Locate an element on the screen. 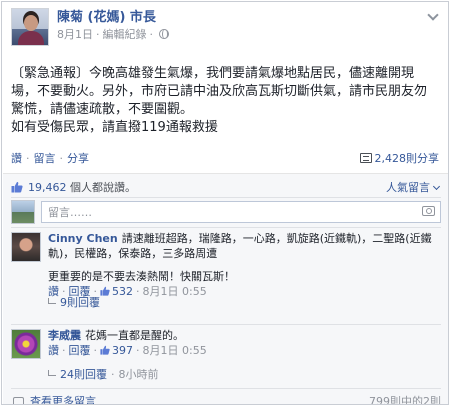 This screenshot has width=450, height=406. camera-icon is located at coordinates (428, 211).